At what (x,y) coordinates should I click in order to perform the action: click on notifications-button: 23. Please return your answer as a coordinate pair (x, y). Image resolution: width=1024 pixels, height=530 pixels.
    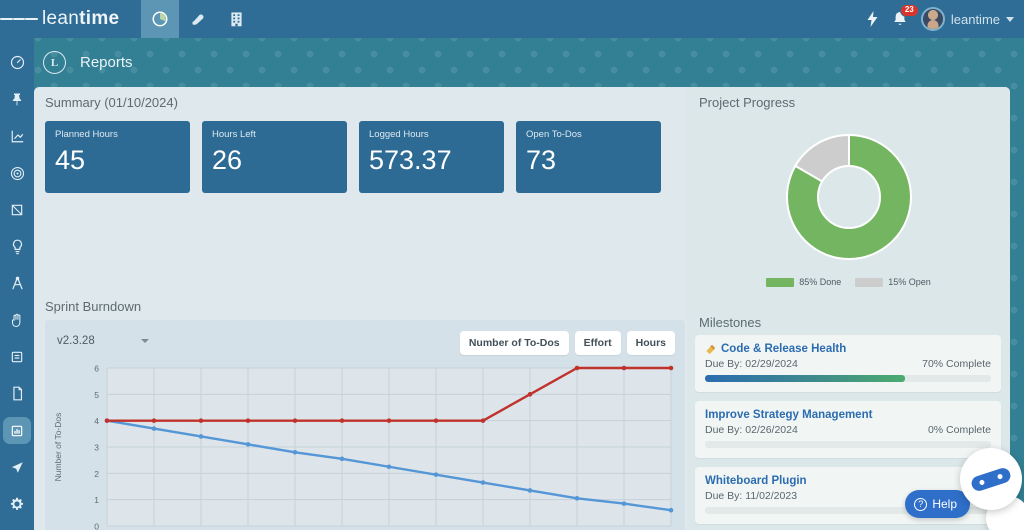
    Looking at the image, I should click on (906, 15).